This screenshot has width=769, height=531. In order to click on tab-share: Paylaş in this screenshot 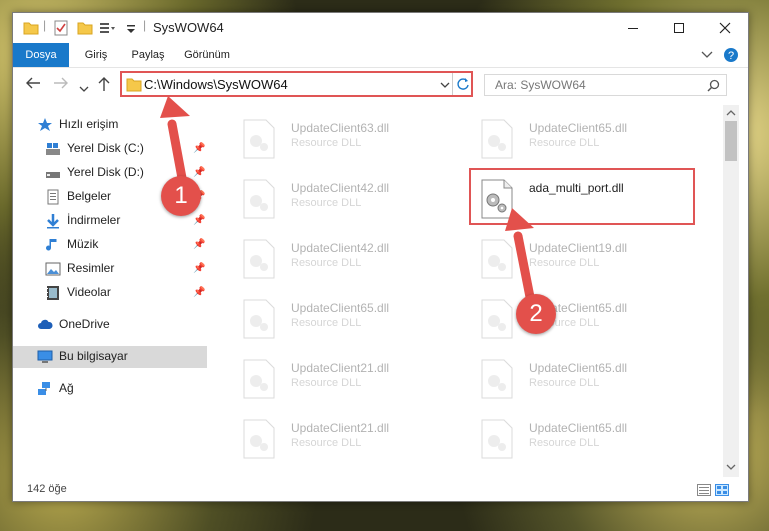, I will do `click(148, 55)`.